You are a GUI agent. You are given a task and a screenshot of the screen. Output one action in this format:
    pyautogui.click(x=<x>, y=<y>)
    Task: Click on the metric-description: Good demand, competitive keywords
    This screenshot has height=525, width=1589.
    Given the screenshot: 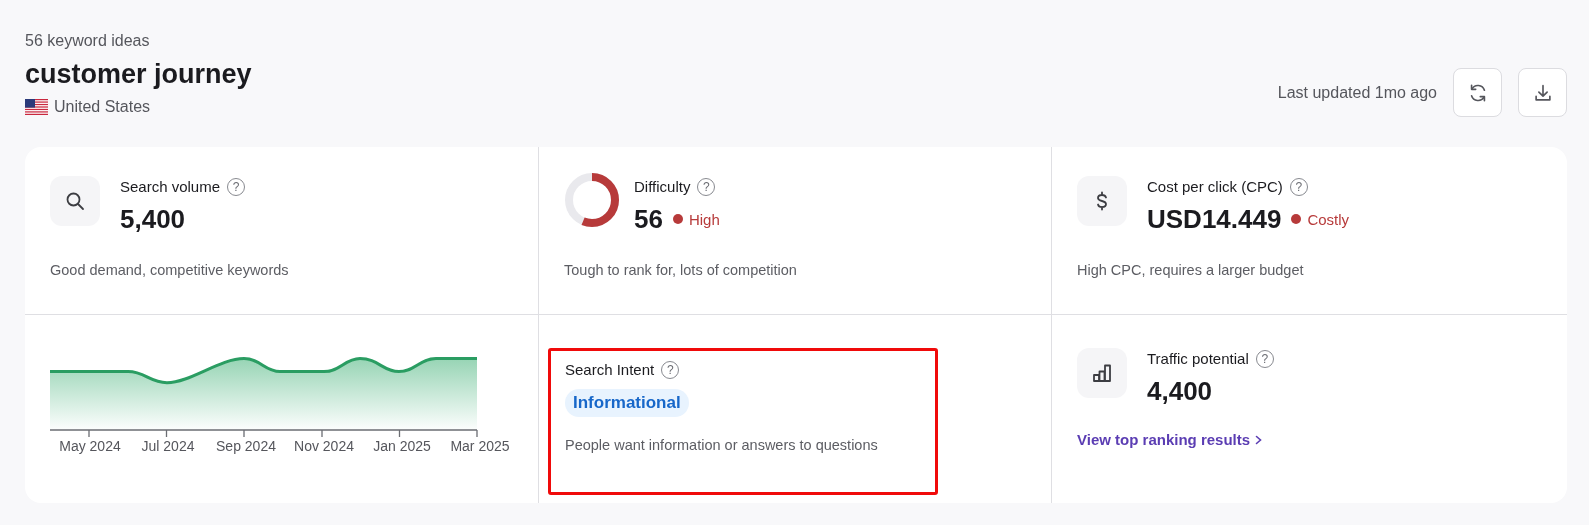 What is the action you would take?
    pyautogui.click(x=170, y=270)
    